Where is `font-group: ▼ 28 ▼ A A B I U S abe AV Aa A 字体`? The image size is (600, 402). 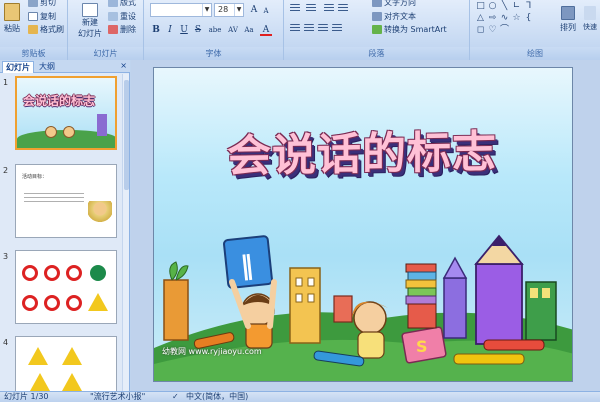 font-group: ▼ 28 ▼ A A B I U S abe AV Aa A 字体 is located at coordinates (214, 30).